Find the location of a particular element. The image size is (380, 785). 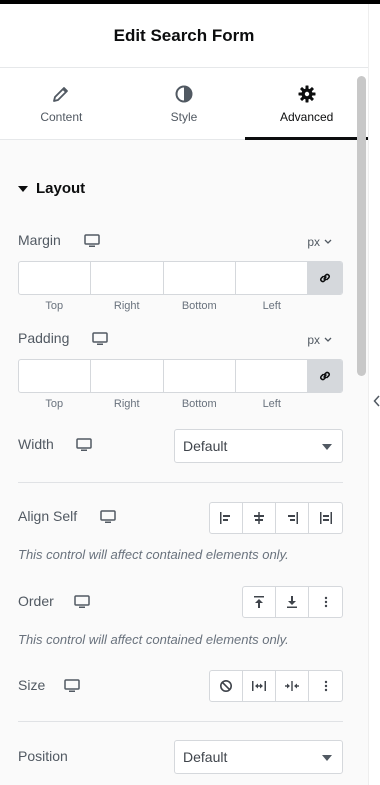

gear-icon is located at coordinates (307, 93).